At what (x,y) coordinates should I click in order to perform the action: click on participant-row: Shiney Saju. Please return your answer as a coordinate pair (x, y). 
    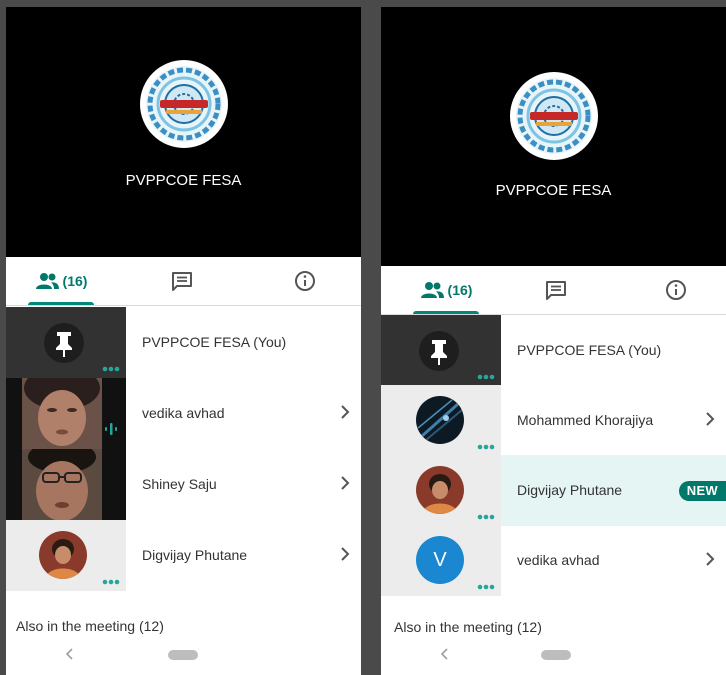
    Looking at the image, I should click on (183, 484).